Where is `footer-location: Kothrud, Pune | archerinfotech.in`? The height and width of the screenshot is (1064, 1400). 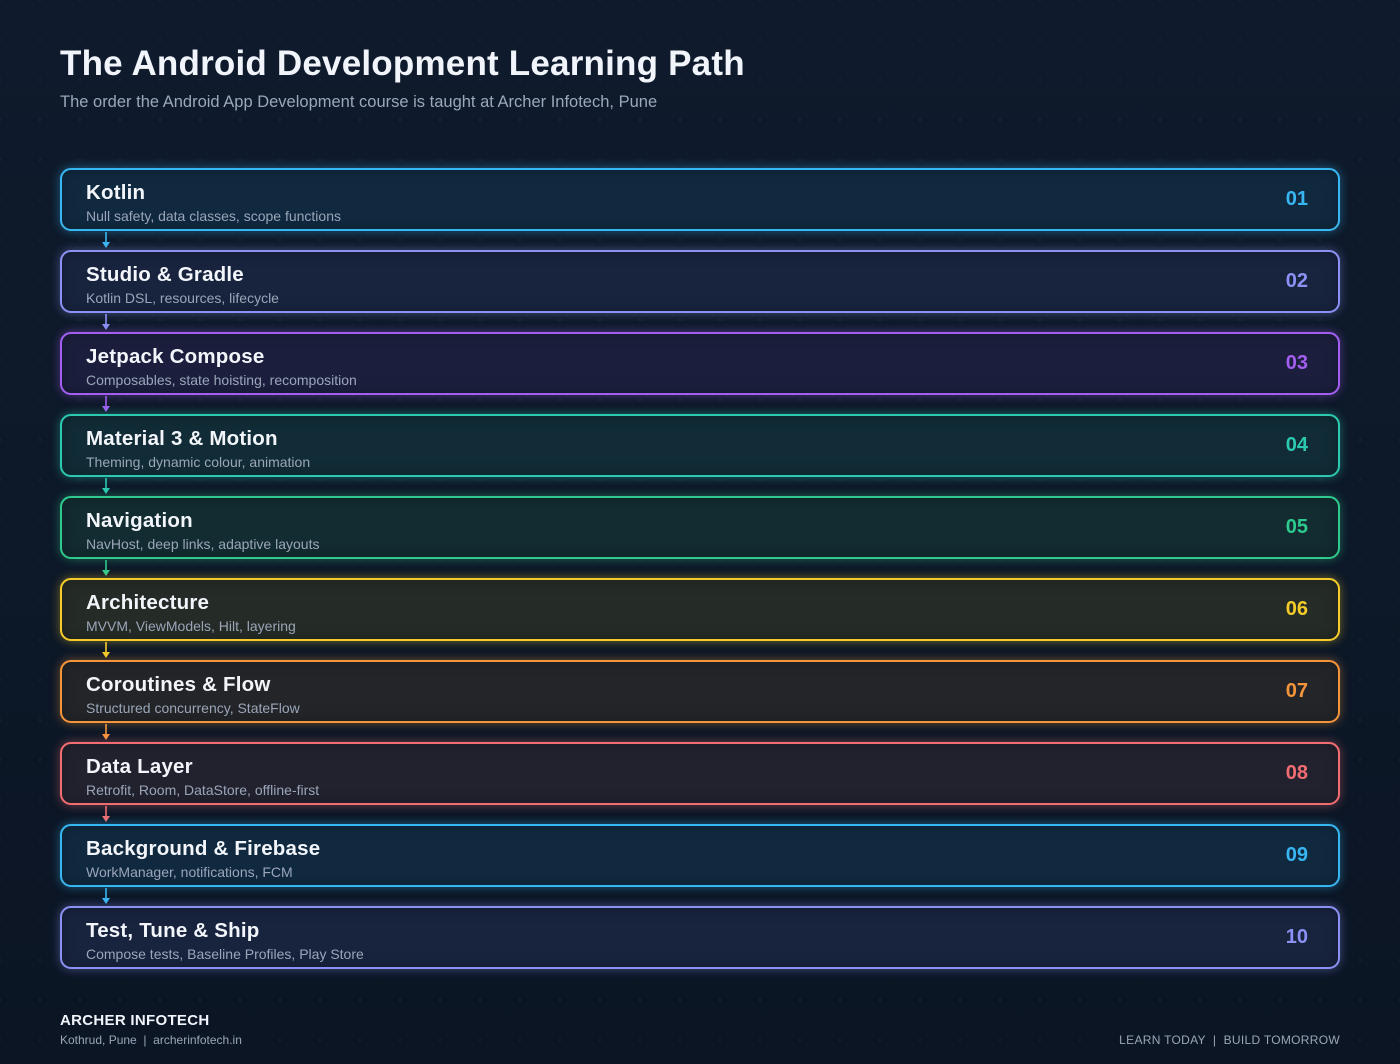
footer-location: Kothrud, Pune | archerinfotech.in is located at coordinates (151, 1040).